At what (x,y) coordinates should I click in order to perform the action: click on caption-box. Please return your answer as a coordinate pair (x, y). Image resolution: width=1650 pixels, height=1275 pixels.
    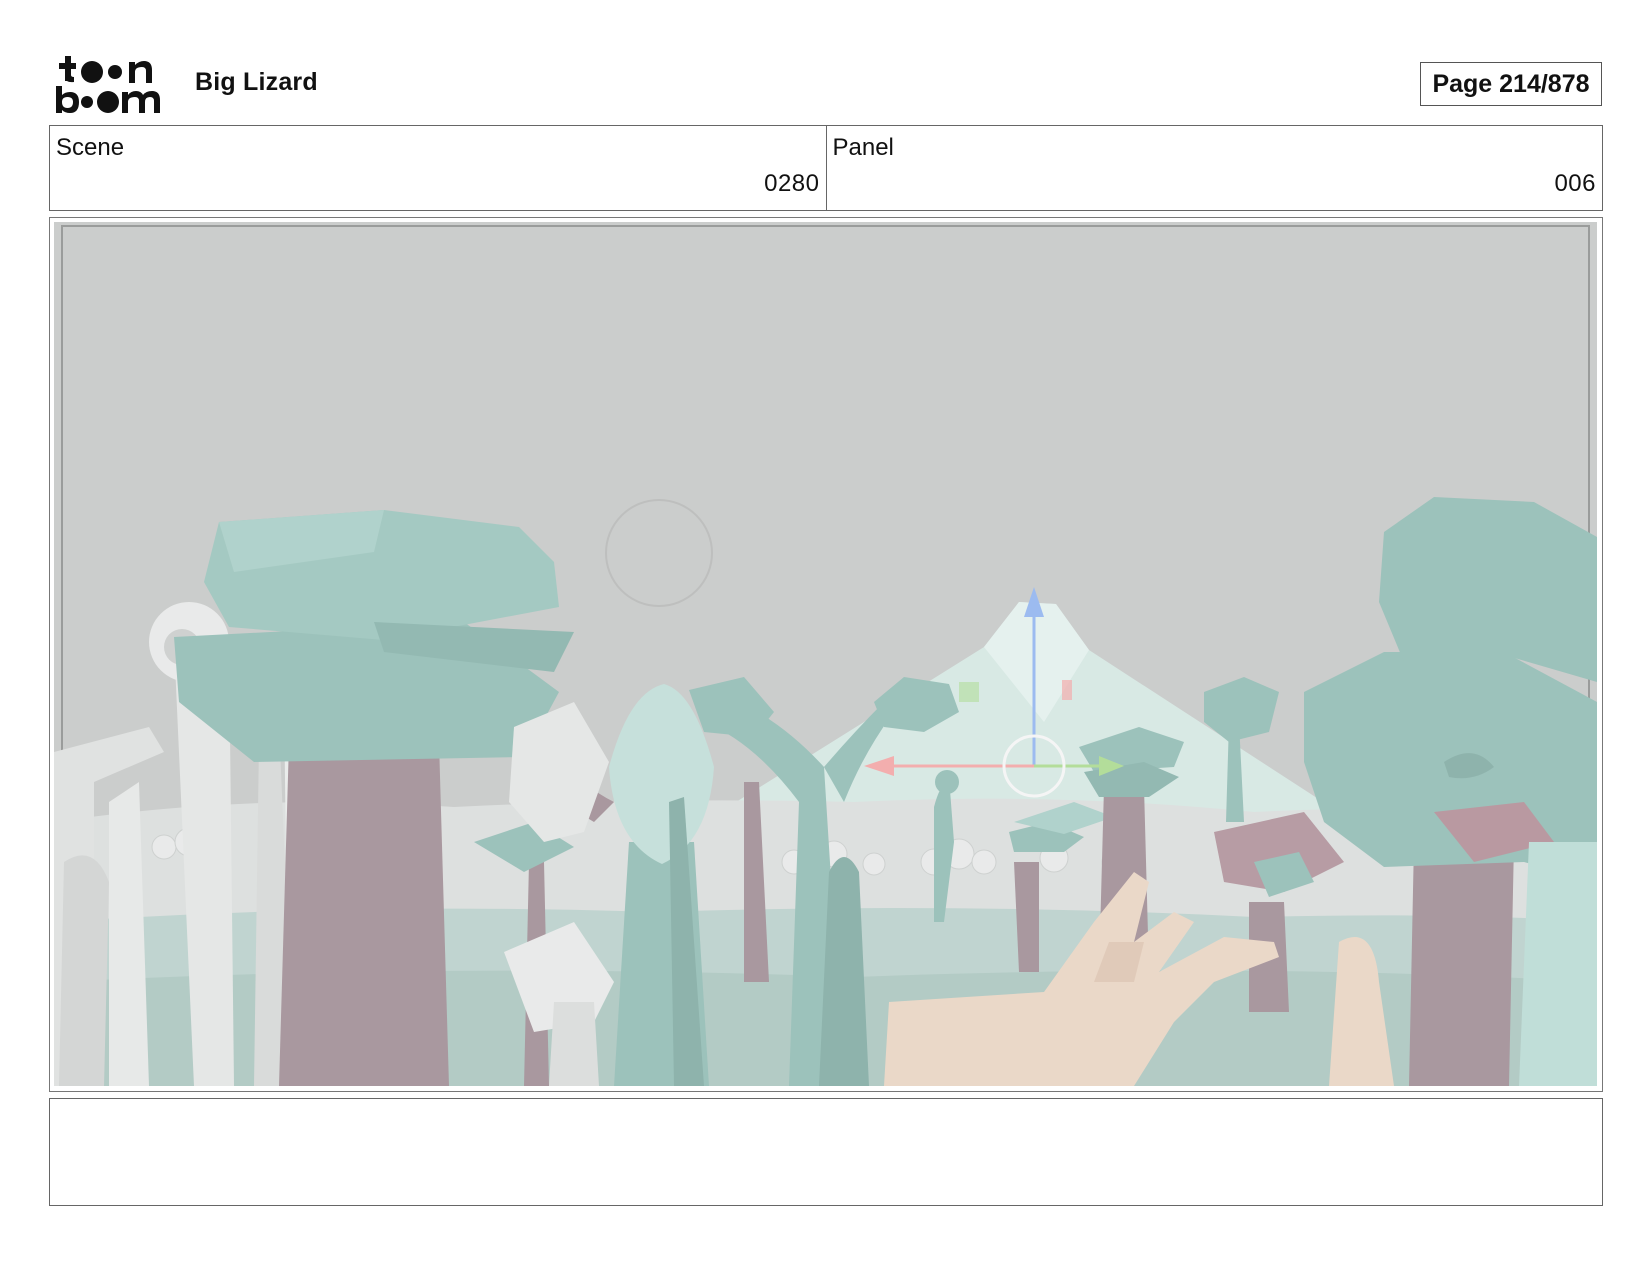
    Looking at the image, I should click on (826, 1152).